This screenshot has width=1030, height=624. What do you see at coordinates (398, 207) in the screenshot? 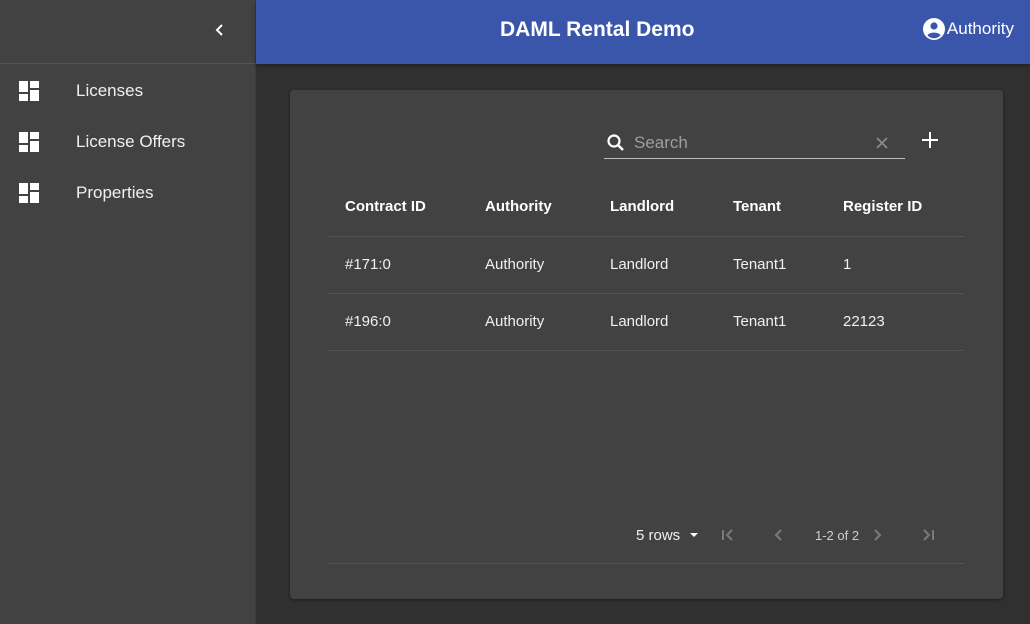
I see `column-header: Contract ID` at bounding box center [398, 207].